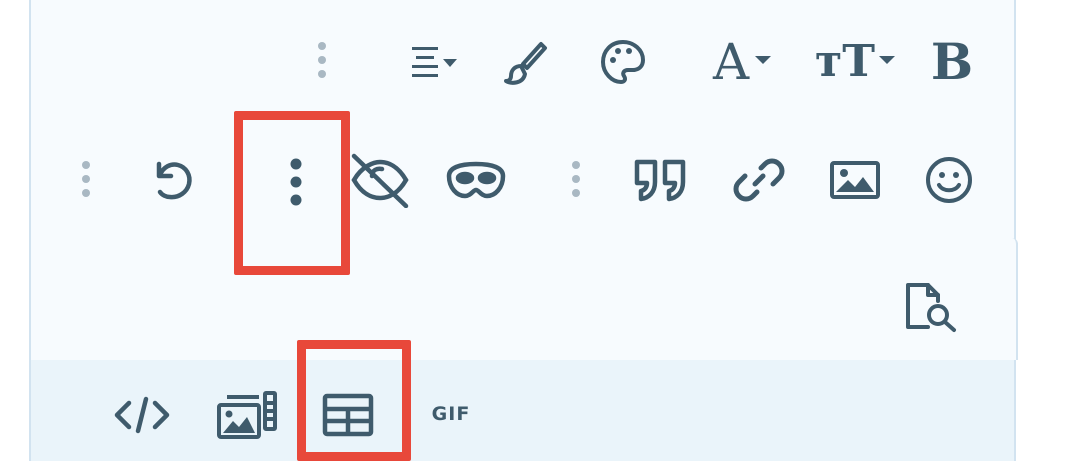  I want to click on code-icon, so click(142, 415).